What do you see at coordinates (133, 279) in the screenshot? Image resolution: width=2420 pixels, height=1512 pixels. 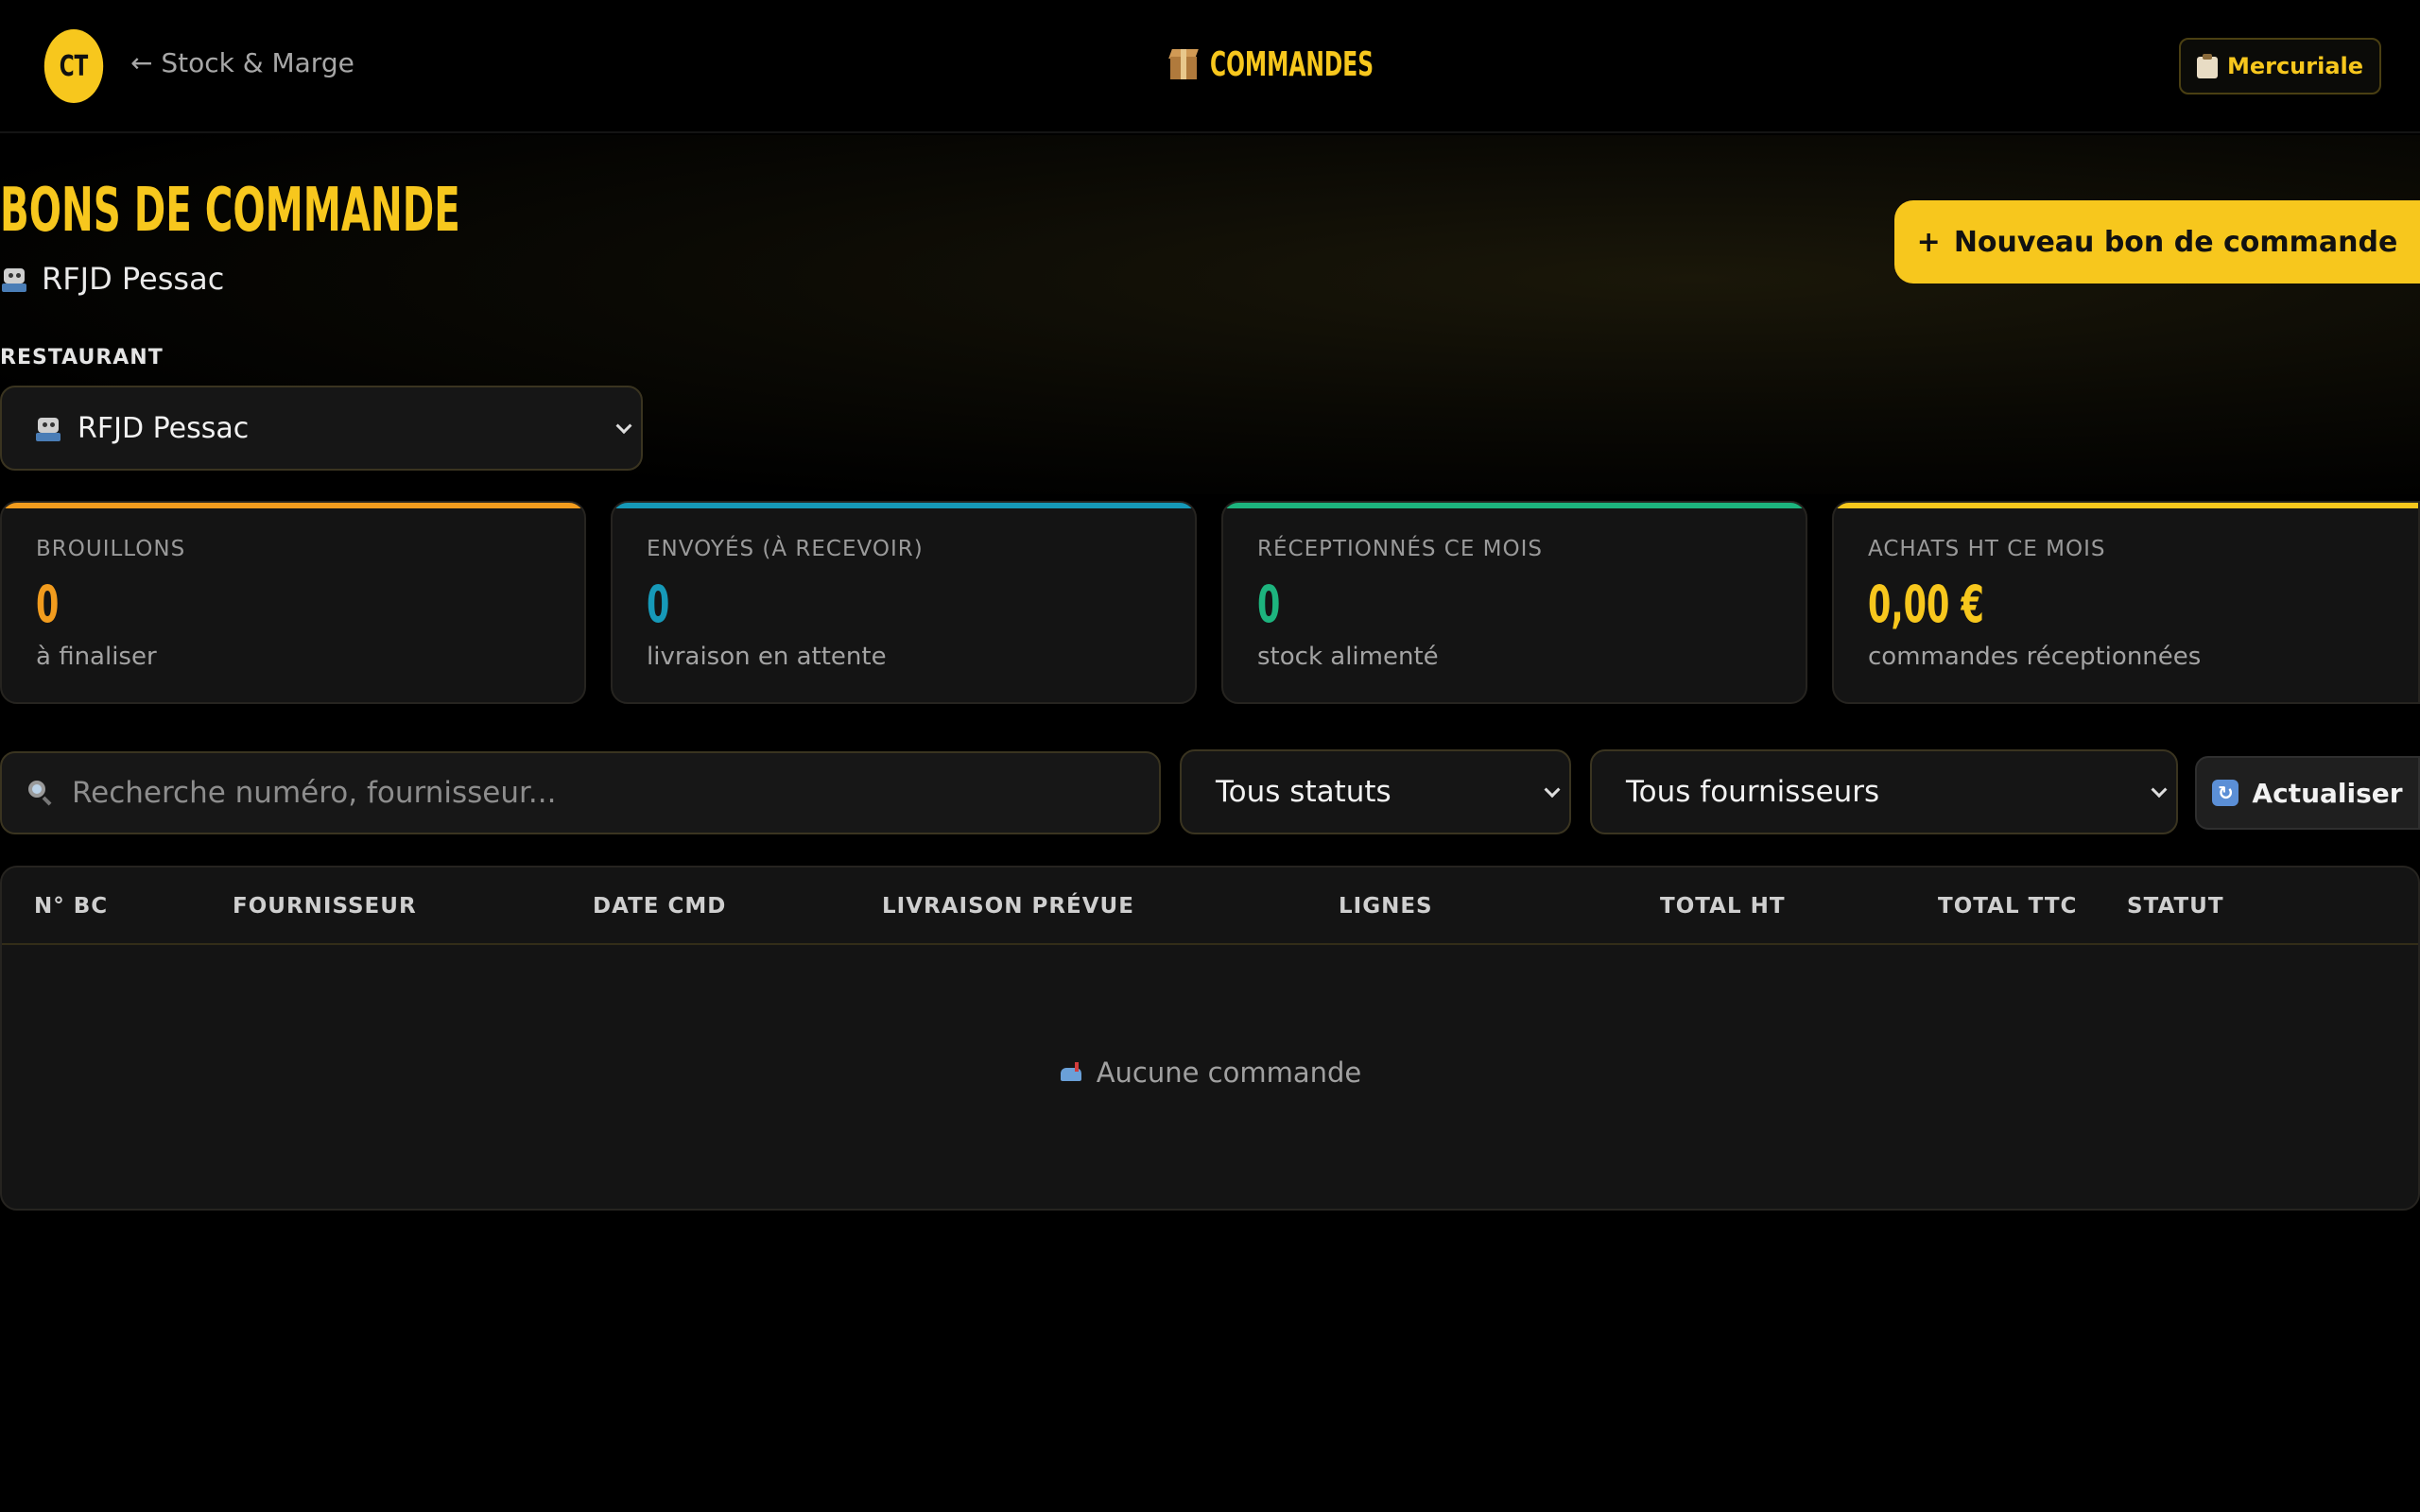 I see `restaurant-subtitle-label: RFJD Pessac` at bounding box center [133, 279].